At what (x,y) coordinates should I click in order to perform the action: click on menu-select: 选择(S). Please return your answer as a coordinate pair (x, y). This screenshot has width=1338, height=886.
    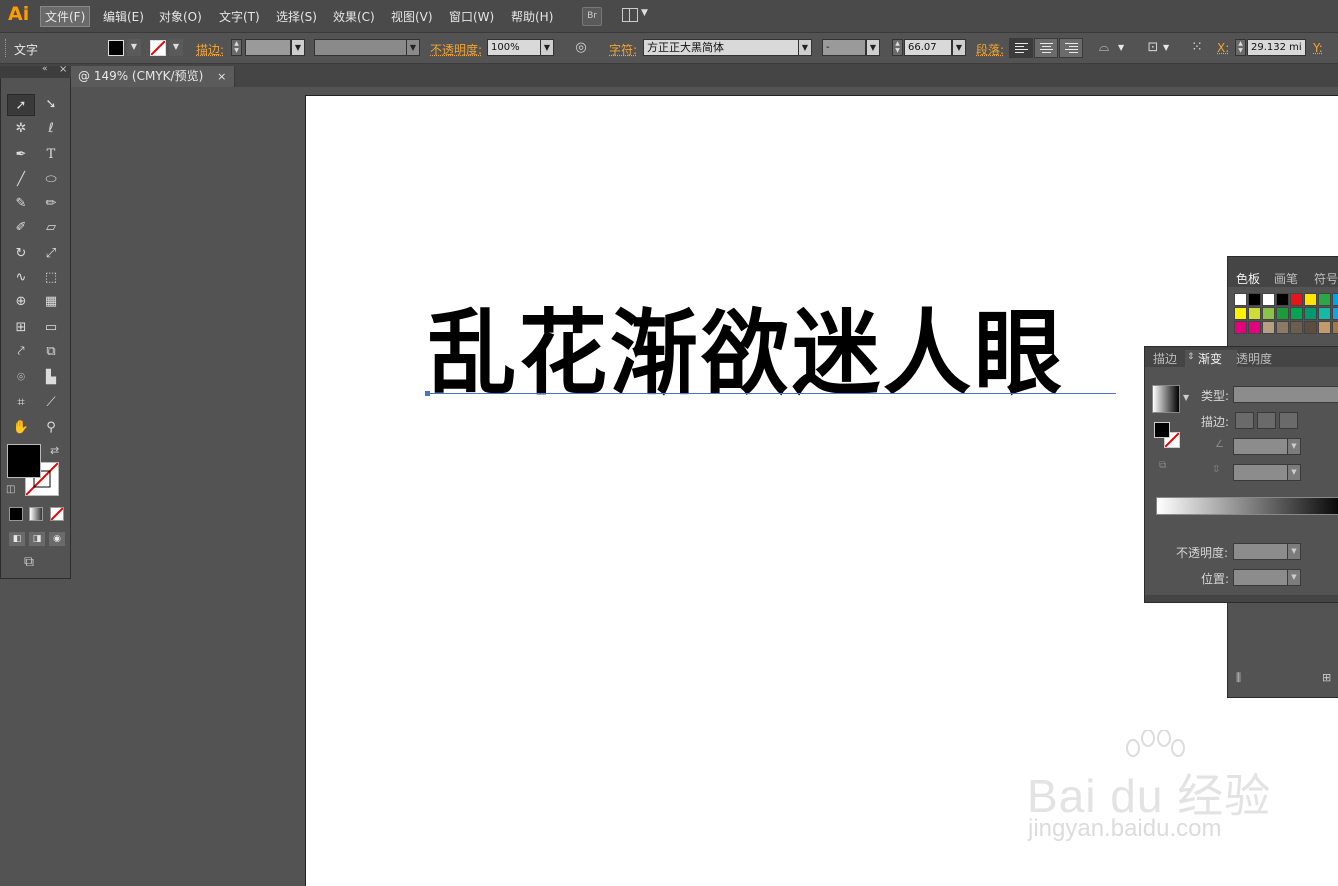
    Looking at the image, I should click on (296, 16).